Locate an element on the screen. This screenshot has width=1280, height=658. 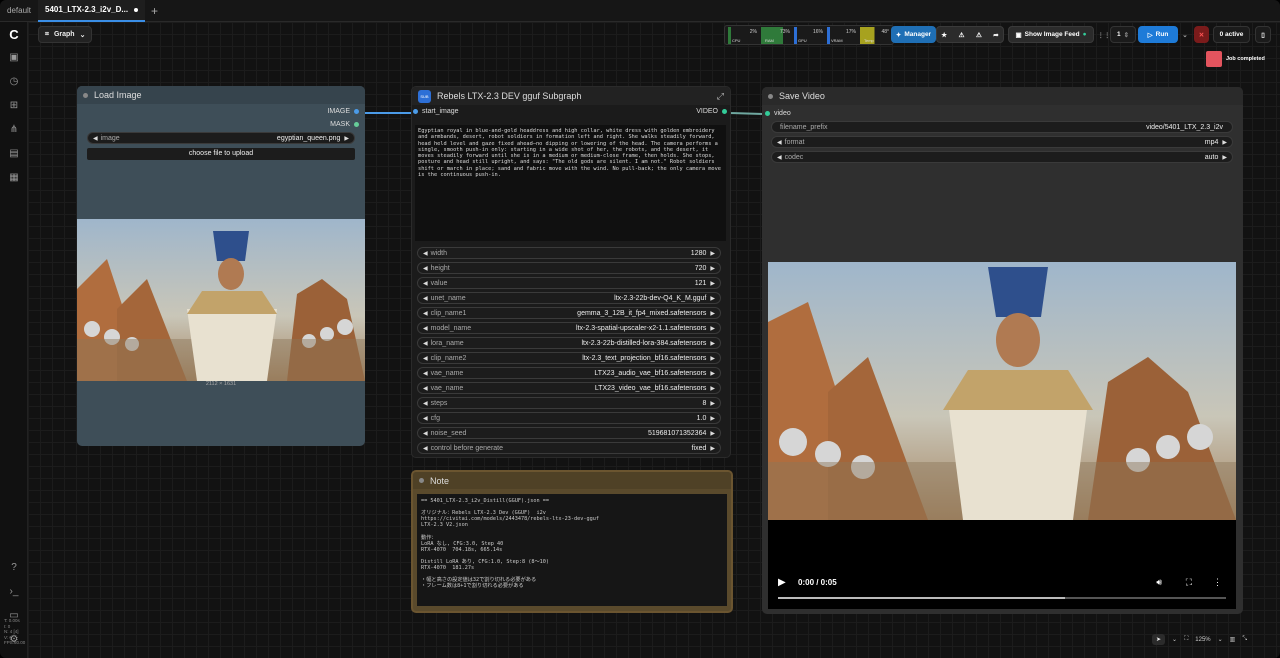
queue-active-button: 0 active is located at coordinates (1231, 34).